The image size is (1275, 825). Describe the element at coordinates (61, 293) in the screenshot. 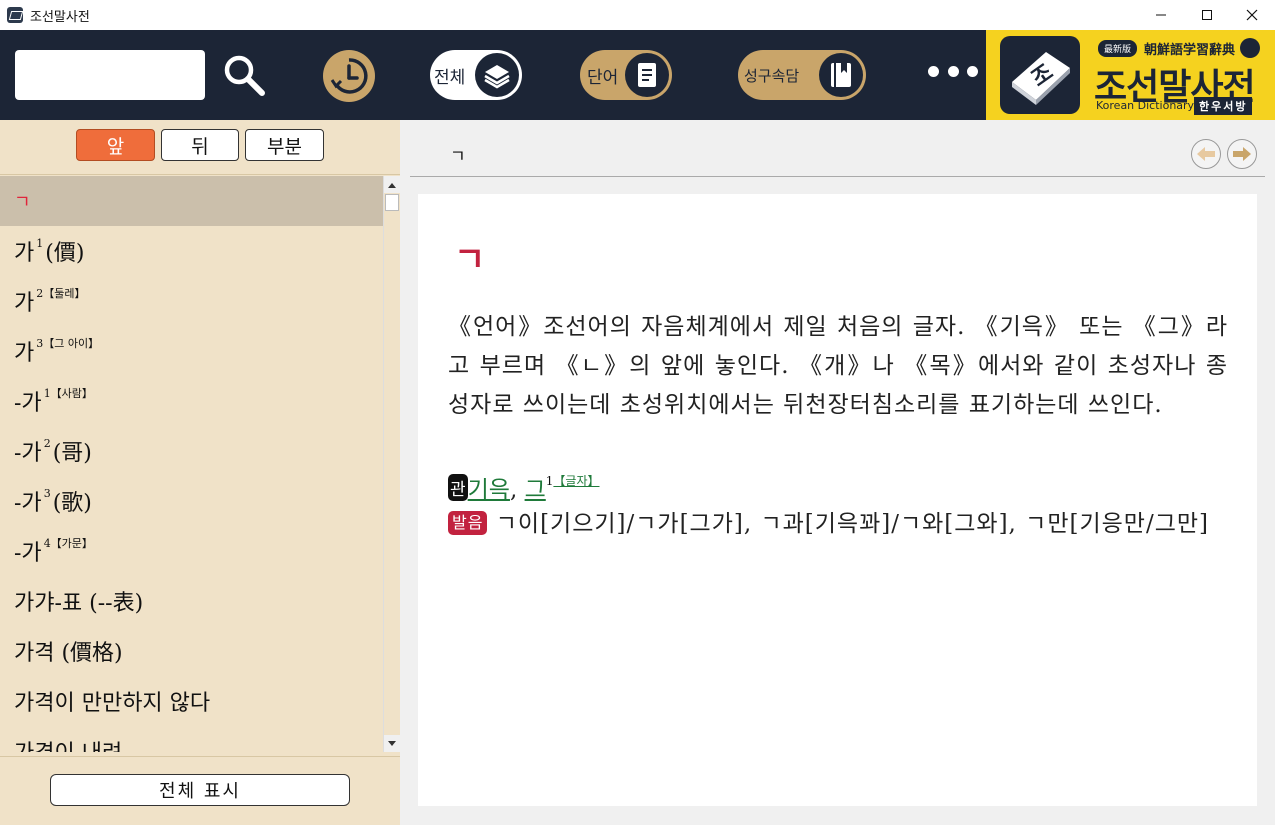

I see `list-item-sup: 2【둘레】` at that location.